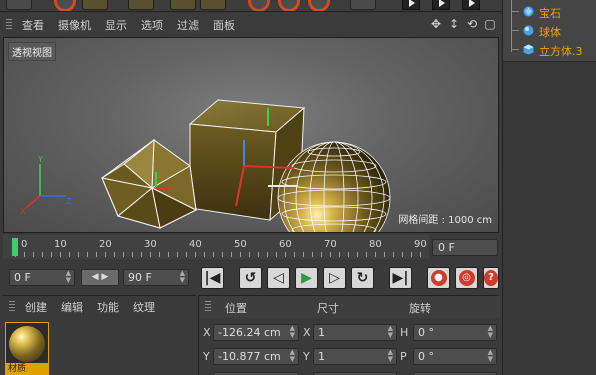 This screenshot has height=375, width=596. Describe the element at coordinates (95, 5) in the screenshot. I see `cursor-tool-icon` at that location.